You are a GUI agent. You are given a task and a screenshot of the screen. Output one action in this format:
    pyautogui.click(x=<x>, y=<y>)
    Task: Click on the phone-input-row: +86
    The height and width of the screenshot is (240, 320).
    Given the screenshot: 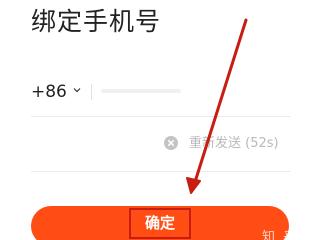 What is the action you would take?
    pyautogui.click(x=161, y=92)
    